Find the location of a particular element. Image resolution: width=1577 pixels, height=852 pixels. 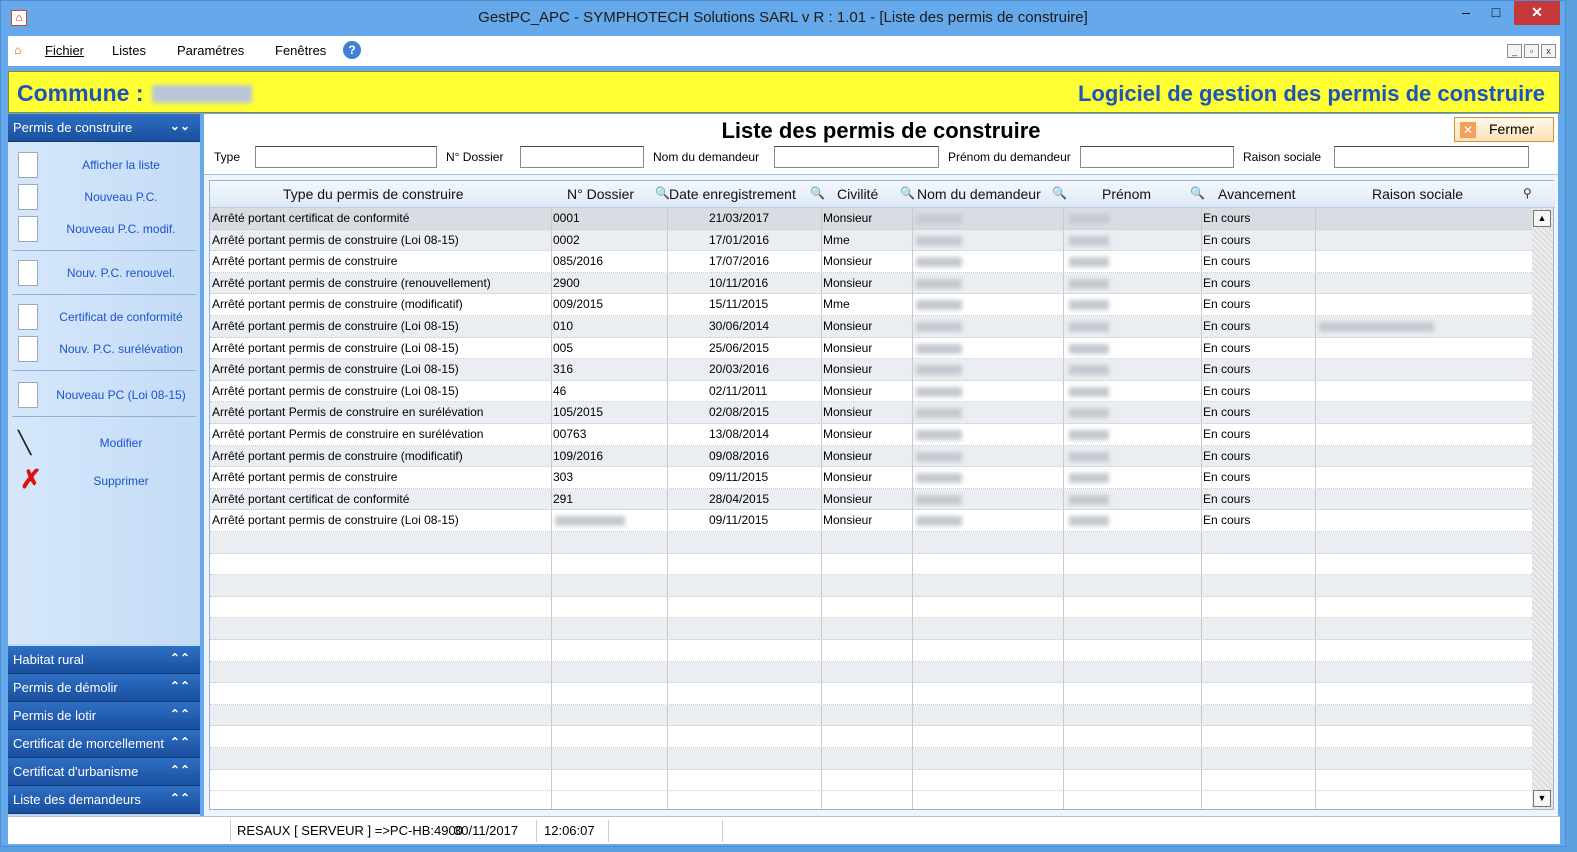

sidebar-item-nouveau-pc: Nouveau P.C. is located at coordinates (106, 198).